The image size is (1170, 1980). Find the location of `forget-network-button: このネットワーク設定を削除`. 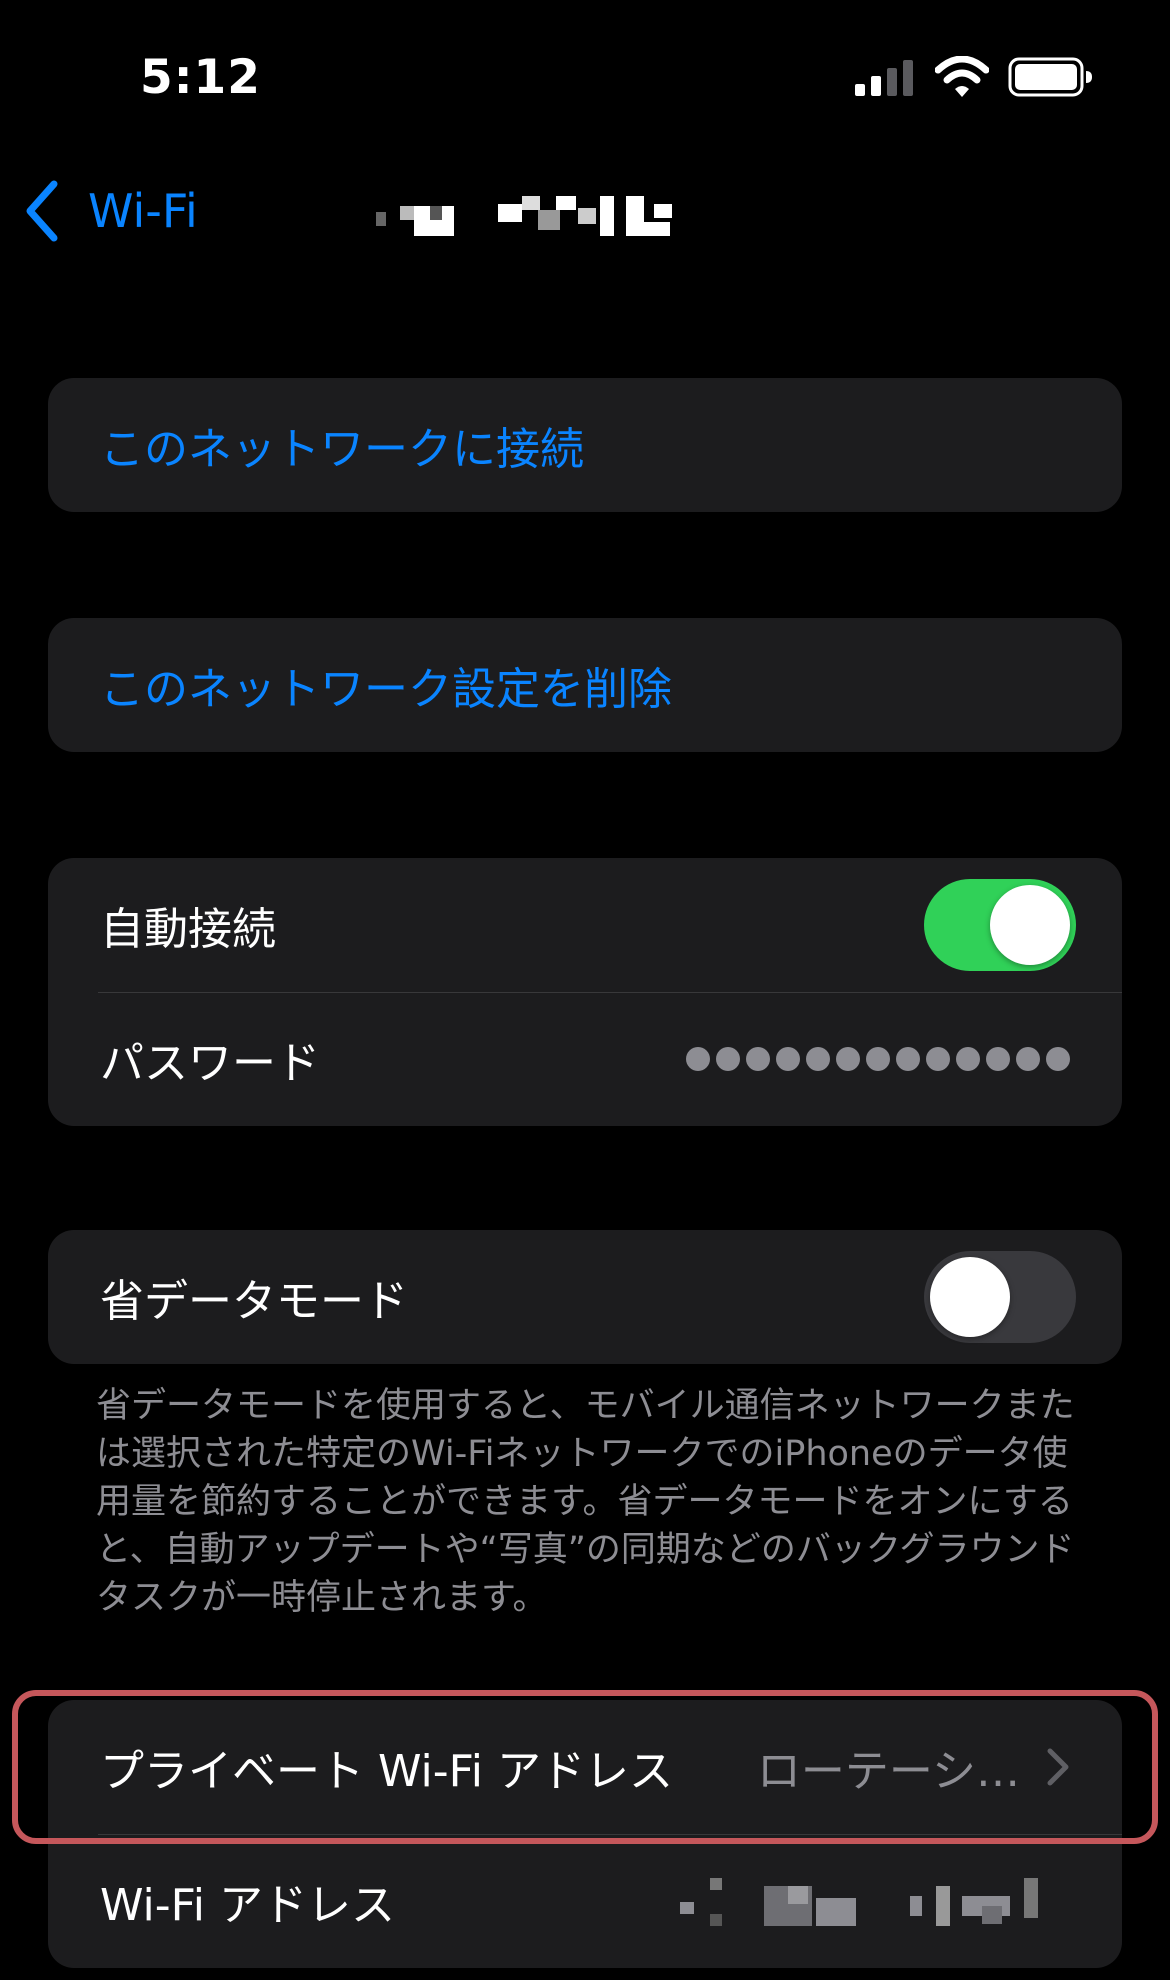

forget-network-button: このネットワーク設定を削除 is located at coordinates (585, 685).